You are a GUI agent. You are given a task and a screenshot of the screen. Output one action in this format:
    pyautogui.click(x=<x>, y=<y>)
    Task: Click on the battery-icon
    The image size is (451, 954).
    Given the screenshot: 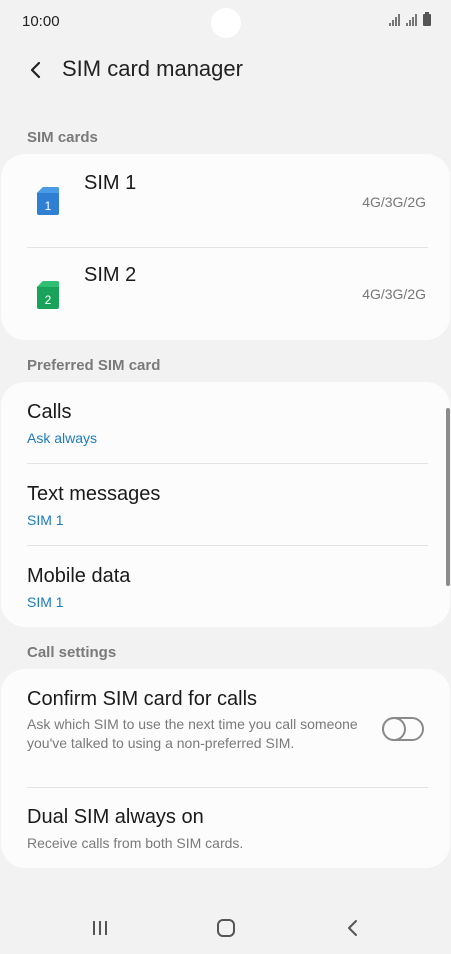 What is the action you would take?
    pyautogui.click(x=427, y=19)
    